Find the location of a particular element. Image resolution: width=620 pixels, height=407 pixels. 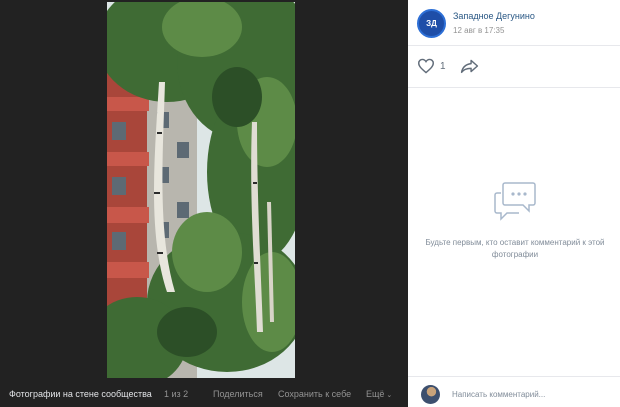

comment-composer is located at coordinates (514, 391).